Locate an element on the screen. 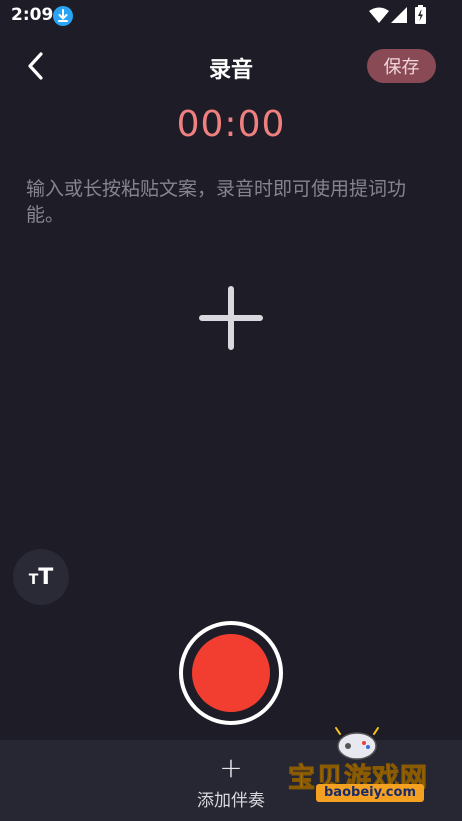  watermark-url: baobeiy.com is located at coordinates (370, 793).